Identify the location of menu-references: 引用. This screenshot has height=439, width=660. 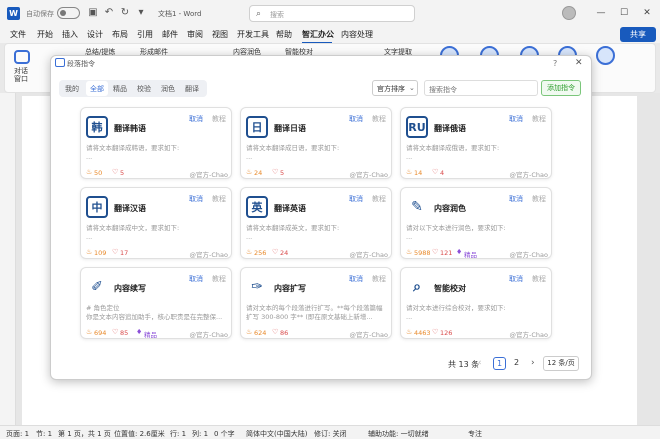
(145, 34).